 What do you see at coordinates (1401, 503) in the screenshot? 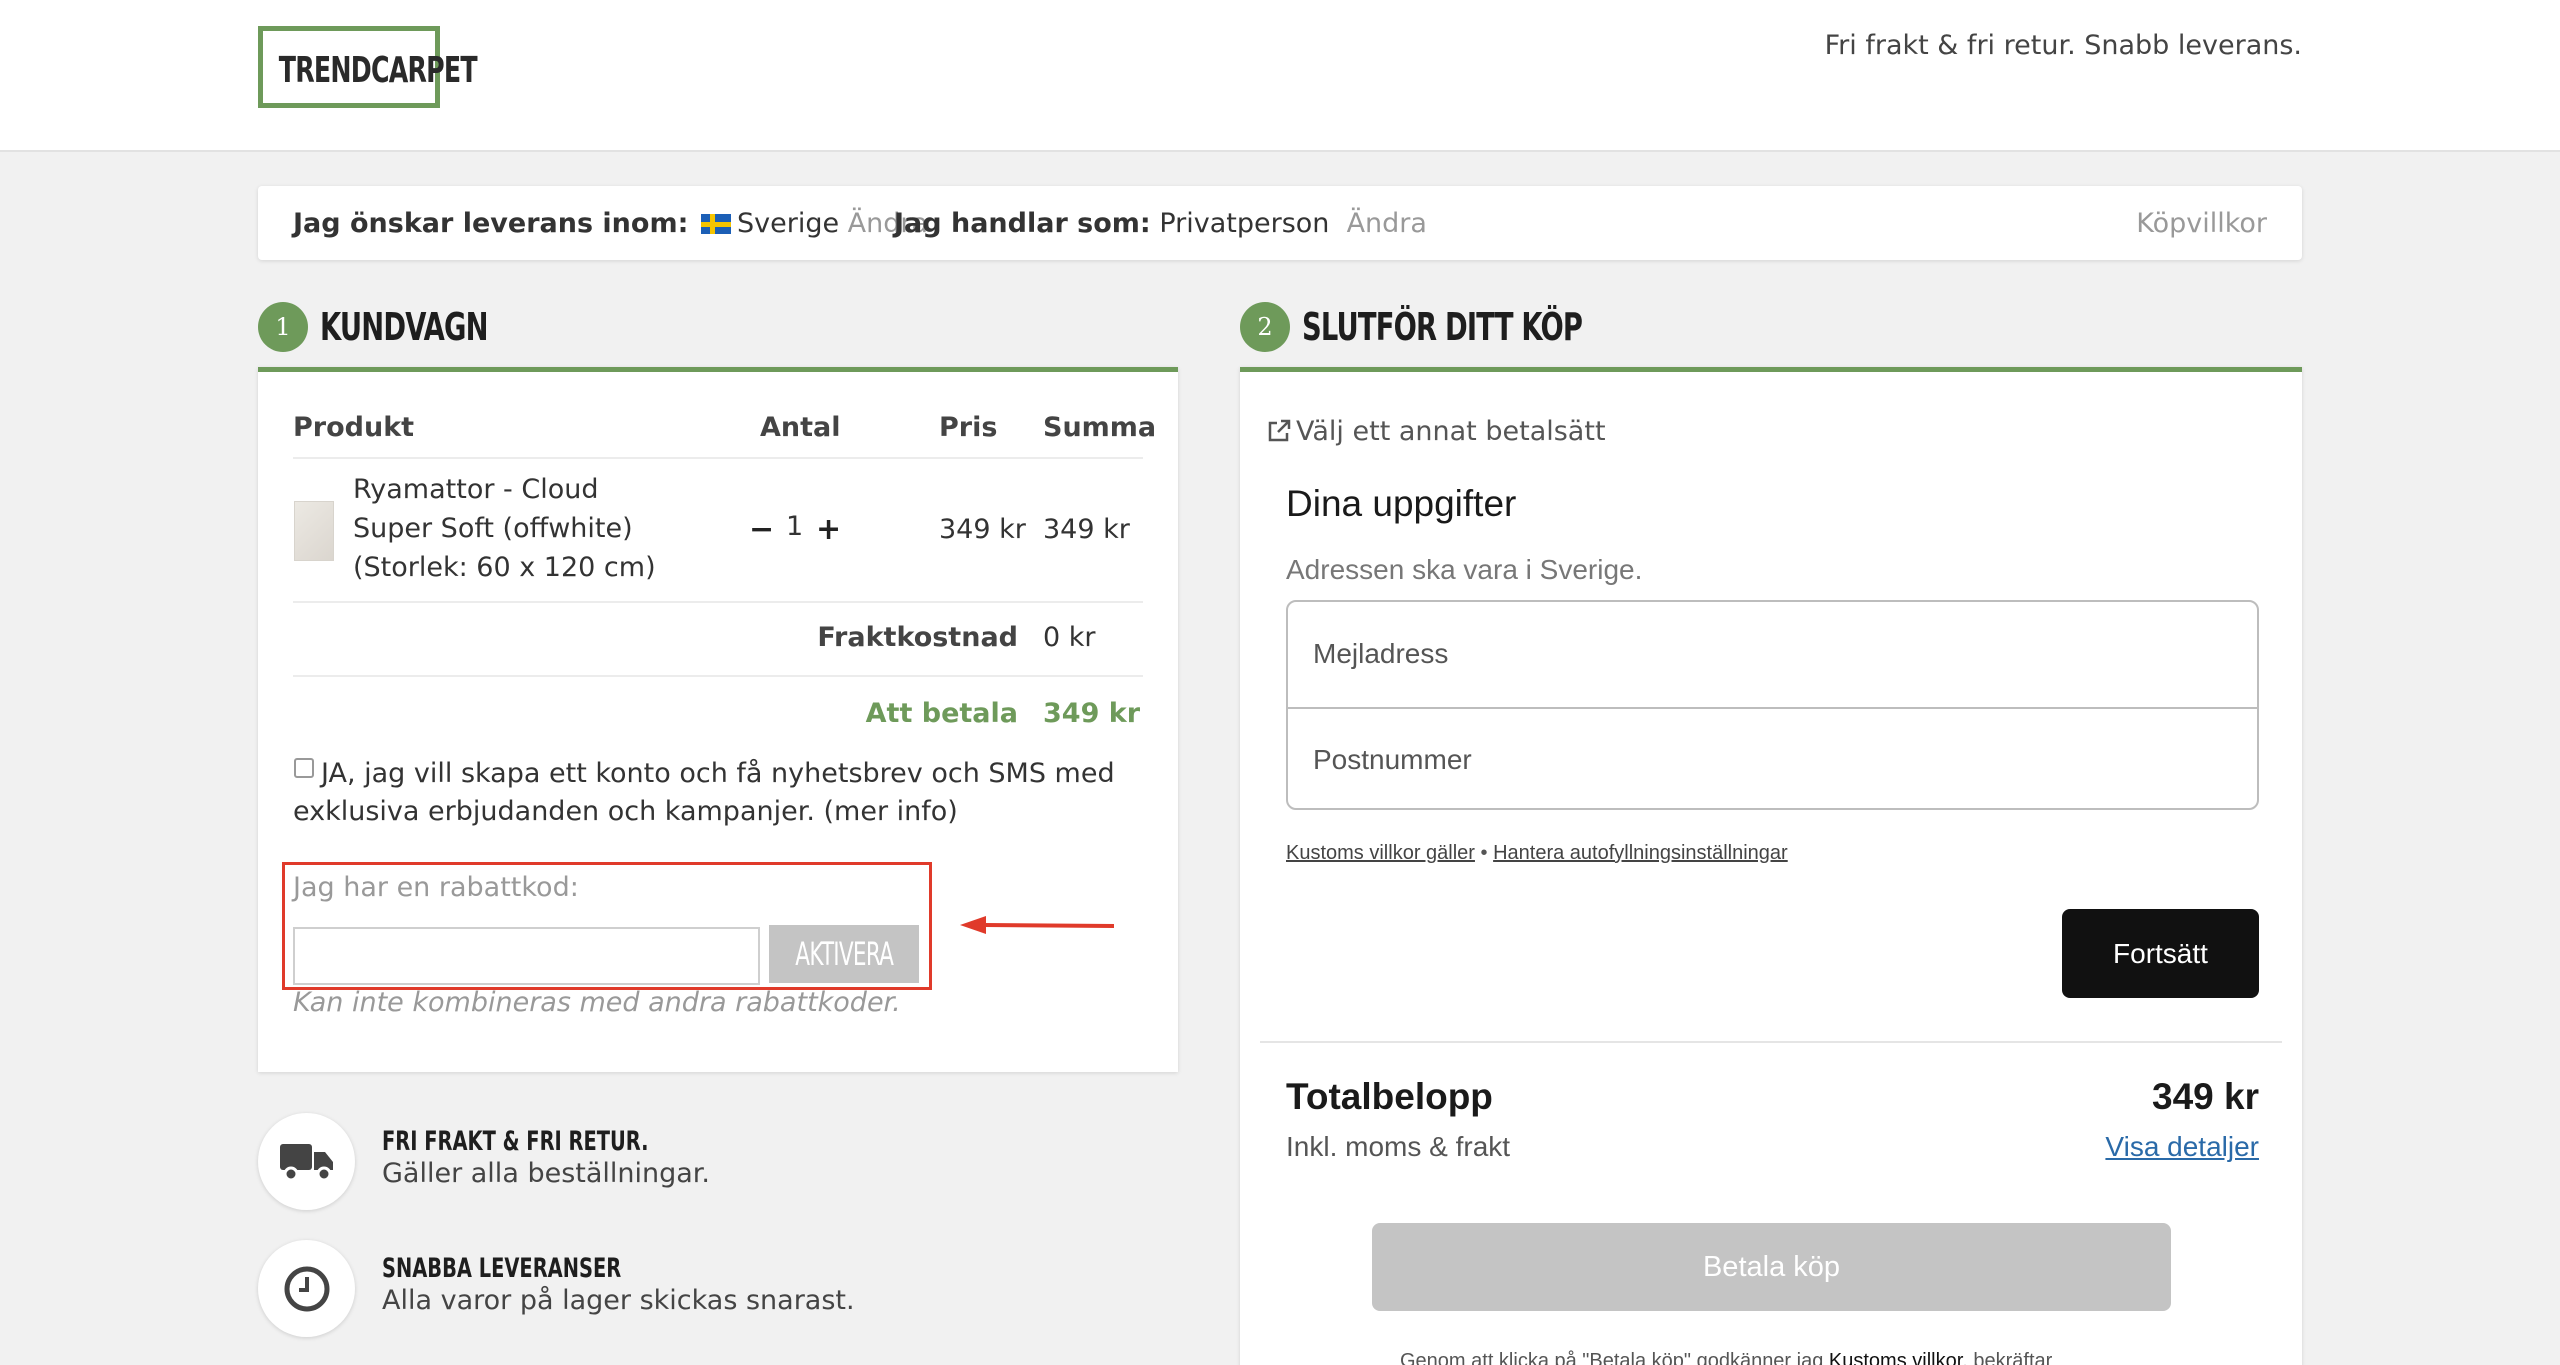
I see `details-title: Dina uppgifter` at bounding box center [1401, 503].